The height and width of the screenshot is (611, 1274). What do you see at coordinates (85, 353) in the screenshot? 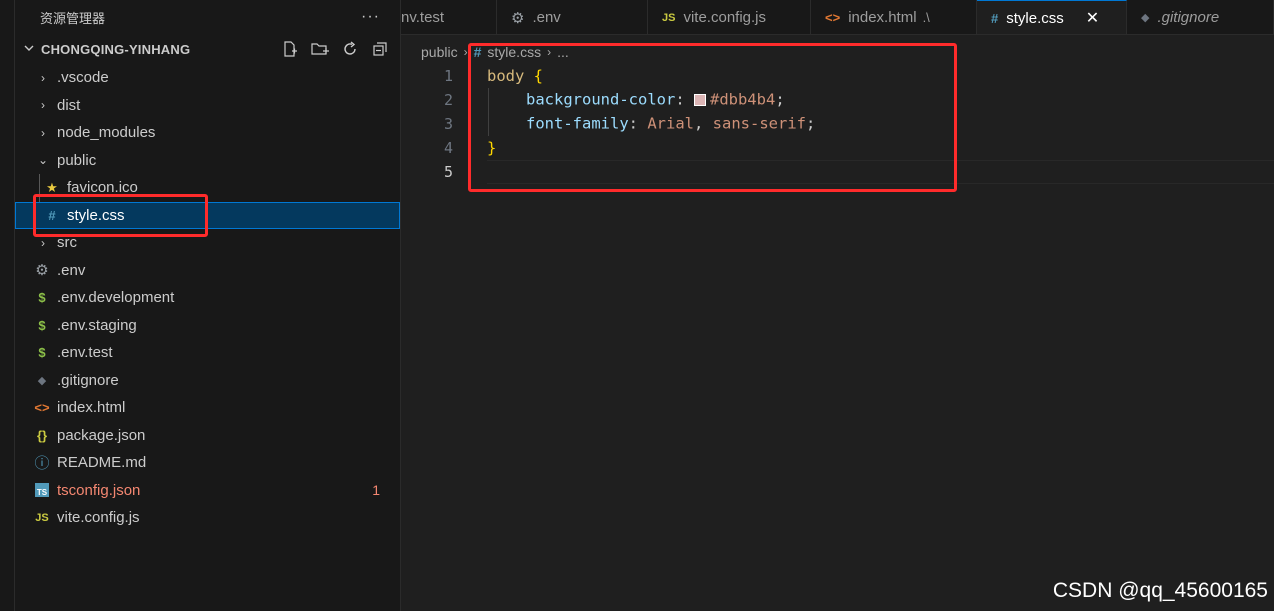
I see `tree-item-label: .env.test` at bounding box center [85, 353].